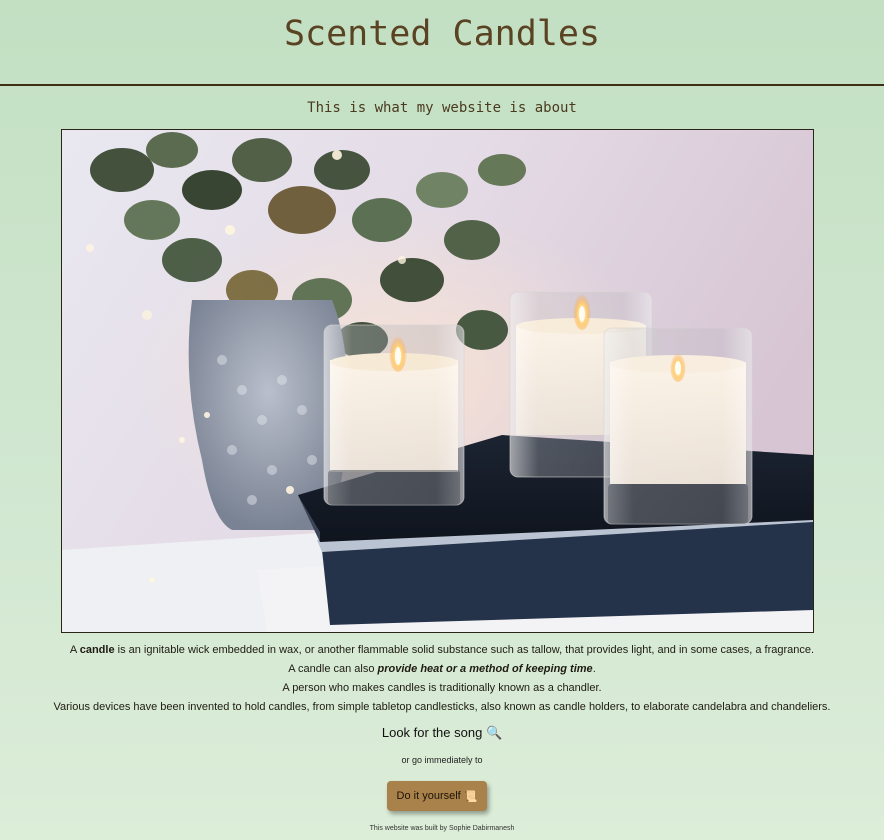 The width and height of the screenshot is (884, 840). Describe the element at coordinates (485, 669) in the screenshot. I see `heat-emphasis: provide heat or a method of keeping time` at that location.